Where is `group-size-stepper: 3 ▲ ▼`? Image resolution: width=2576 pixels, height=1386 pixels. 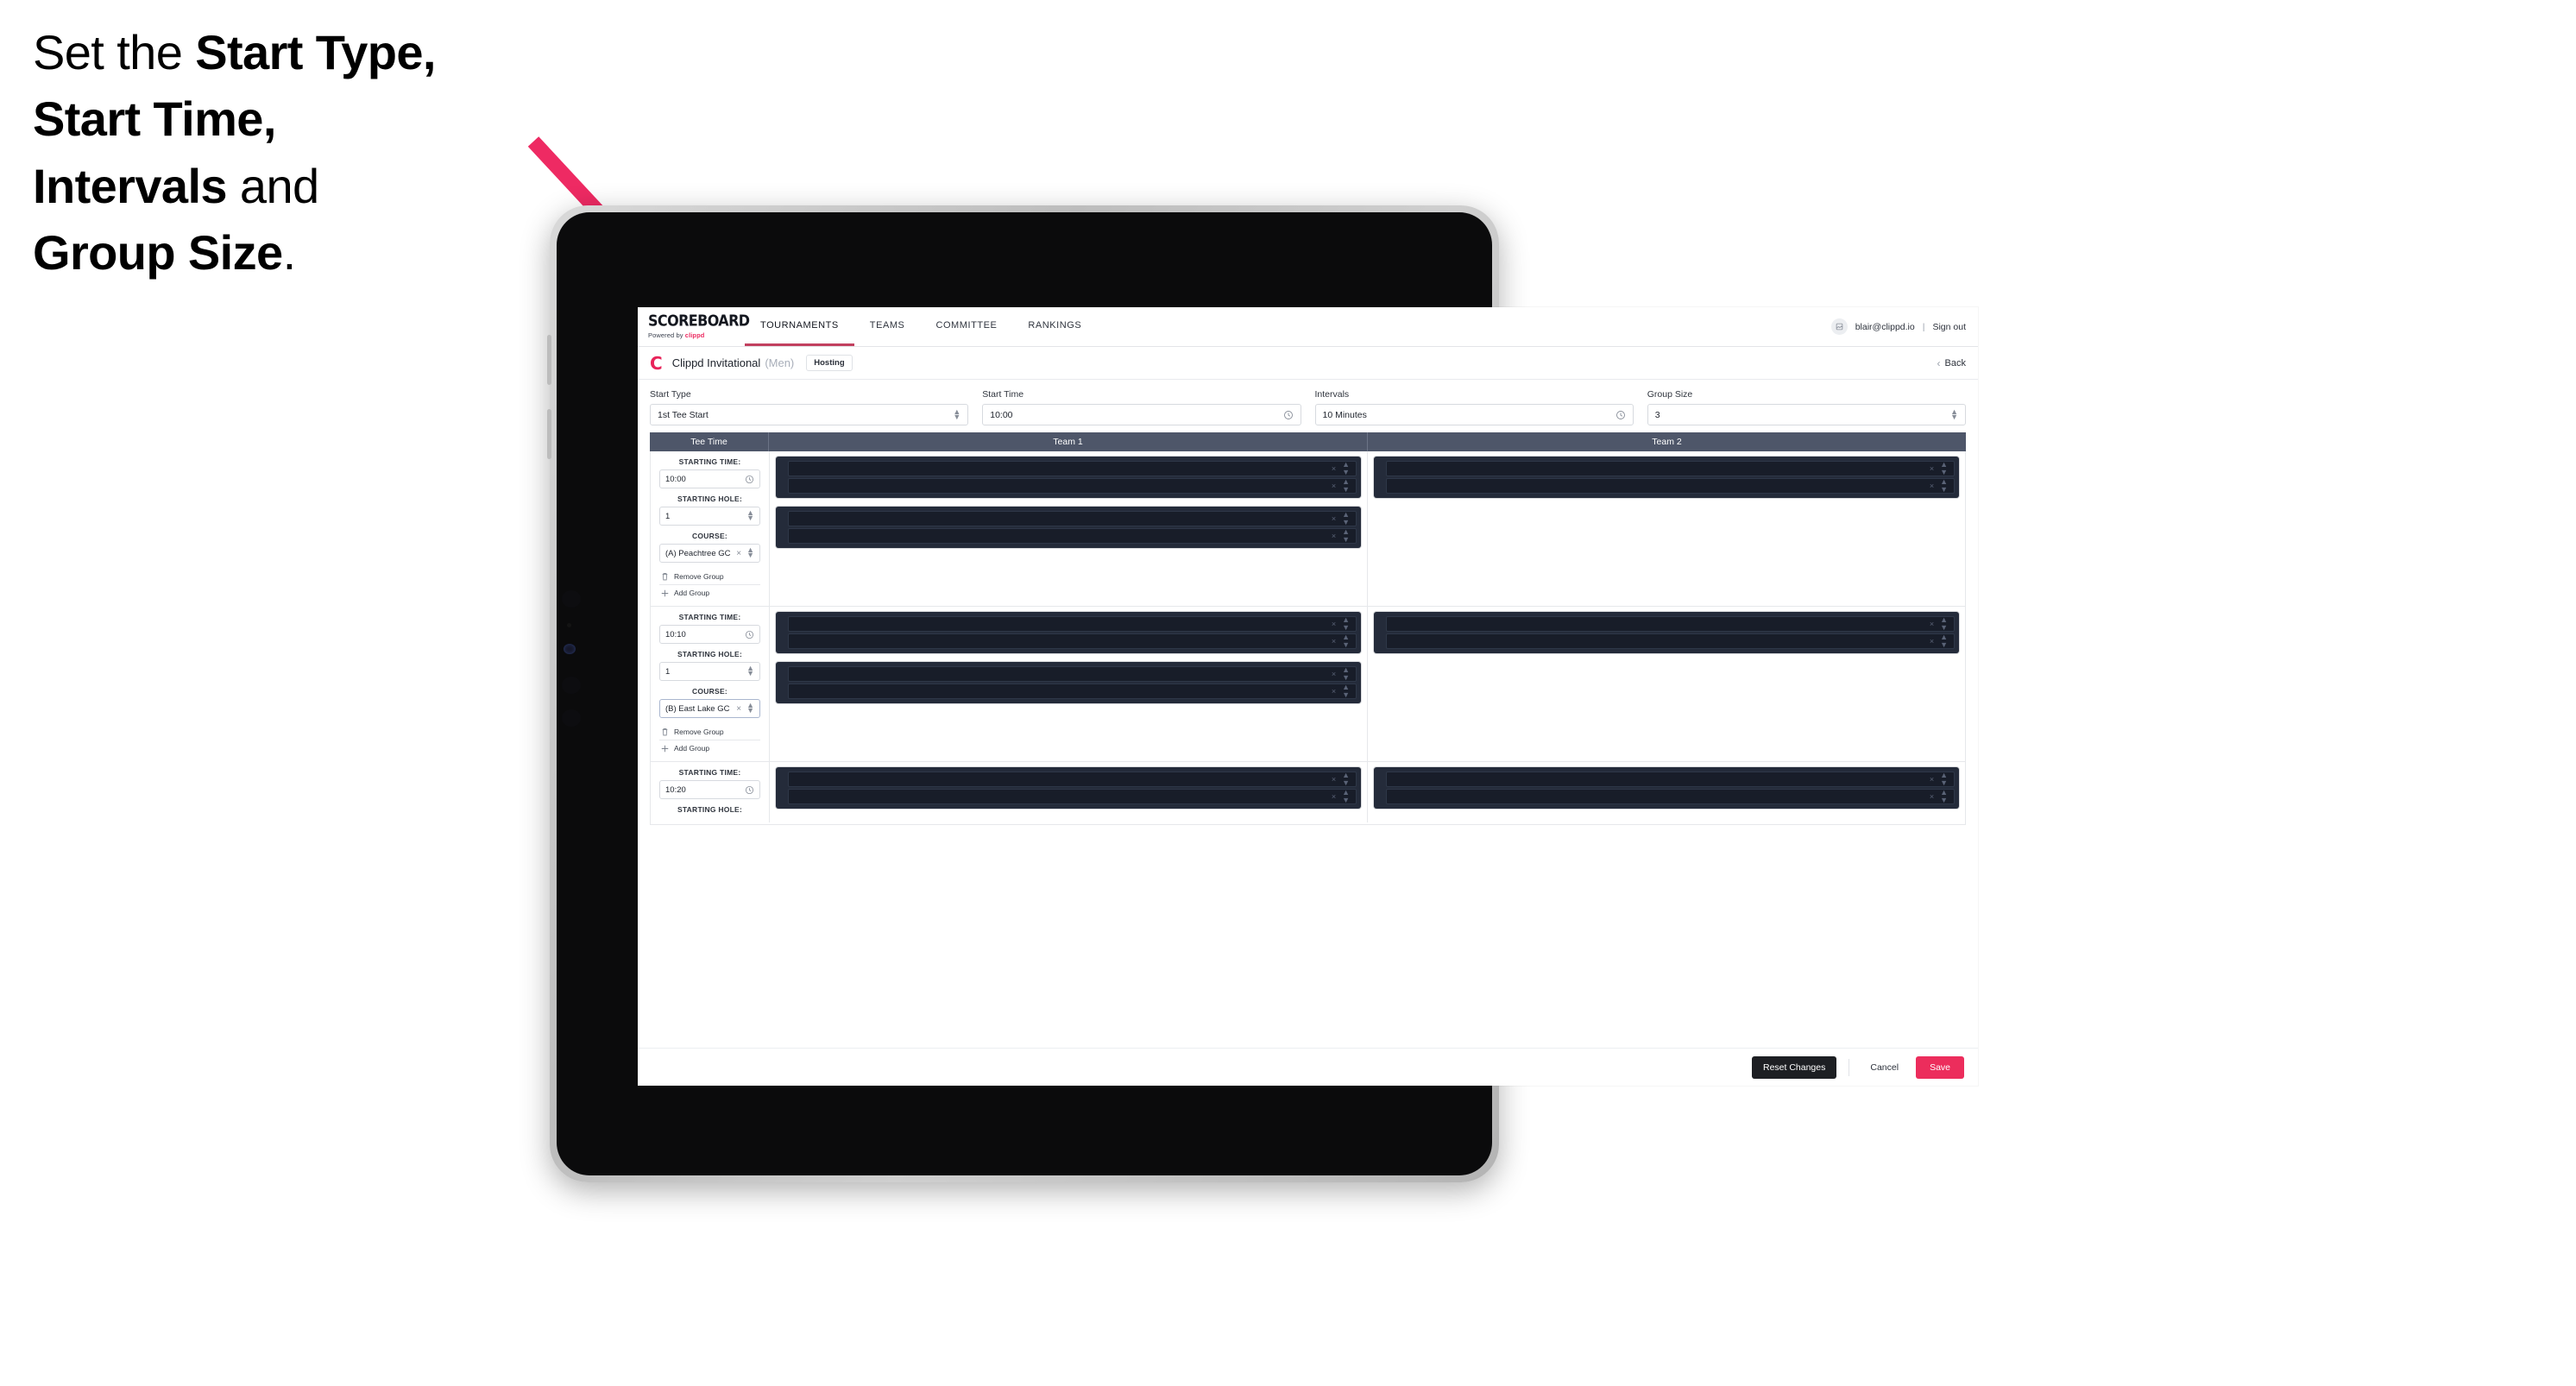 group-size-stepper: 3 ▲ ▼ is located at coordinates (1807, 415).